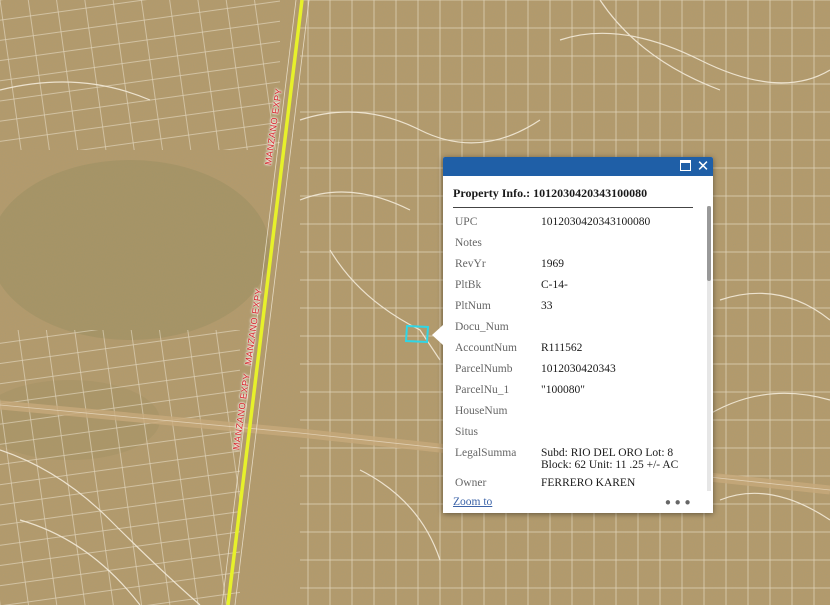  I want to click on attribute-value: FERRERO KAREN, so click(588, 483).